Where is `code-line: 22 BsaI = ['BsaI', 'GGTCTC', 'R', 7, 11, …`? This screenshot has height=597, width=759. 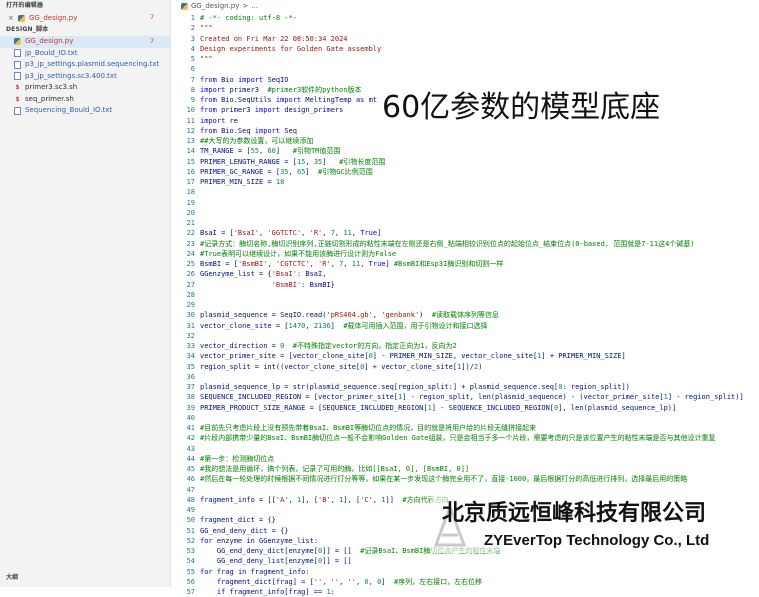
code-line: 22 BsaI = ['BsaI', 'GGTCTC', 'R', 7, 11, … is located at coordinates (465, 233).